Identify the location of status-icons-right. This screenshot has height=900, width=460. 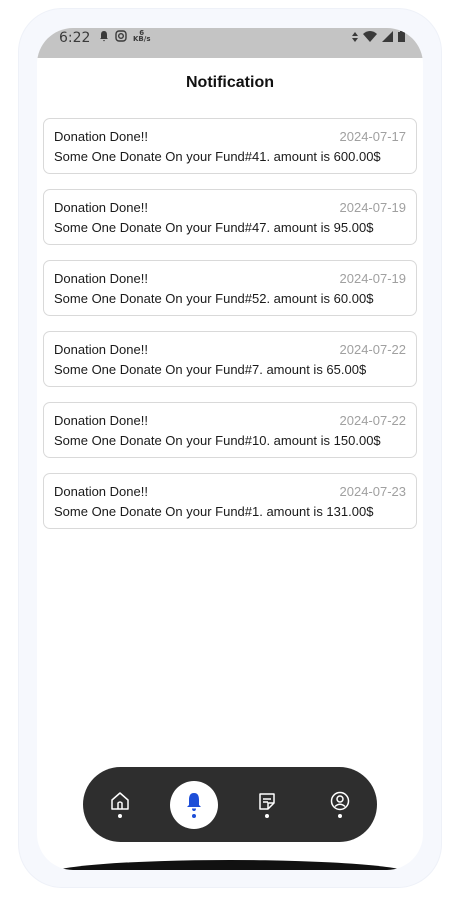
(378, 36).